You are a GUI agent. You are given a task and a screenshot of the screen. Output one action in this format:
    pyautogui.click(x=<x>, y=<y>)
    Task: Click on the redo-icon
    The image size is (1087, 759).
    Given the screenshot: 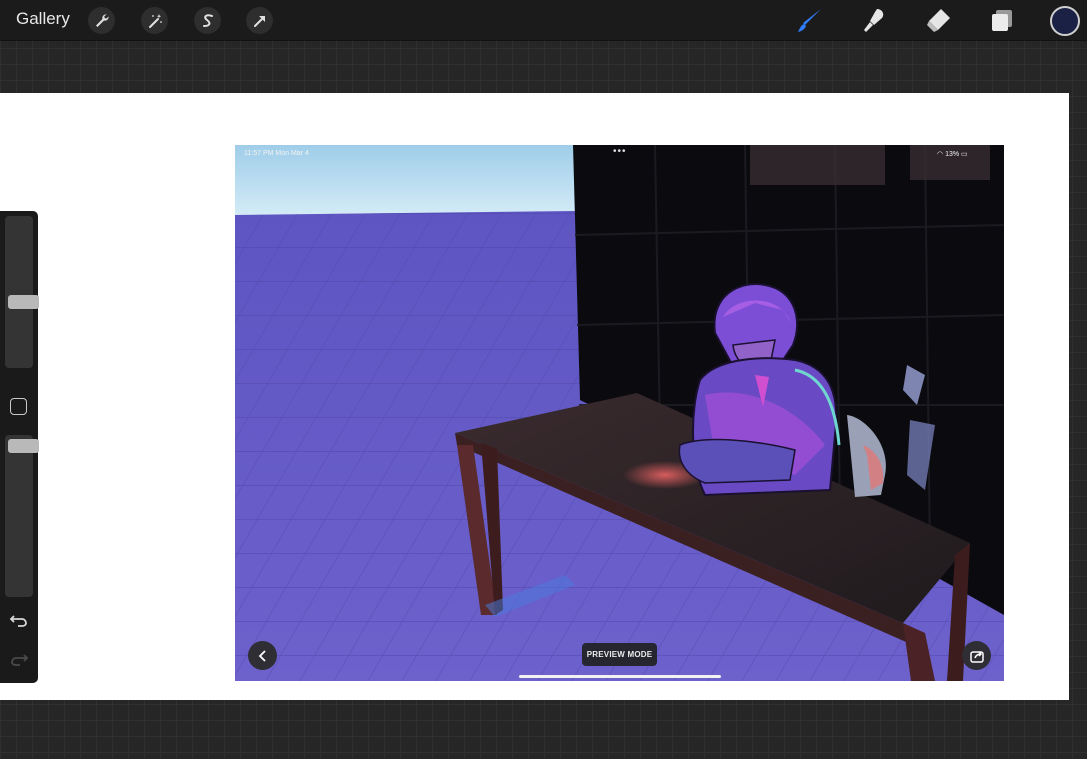 What is the action you would take?
    pyautogui.click(x=20, y=660)
    